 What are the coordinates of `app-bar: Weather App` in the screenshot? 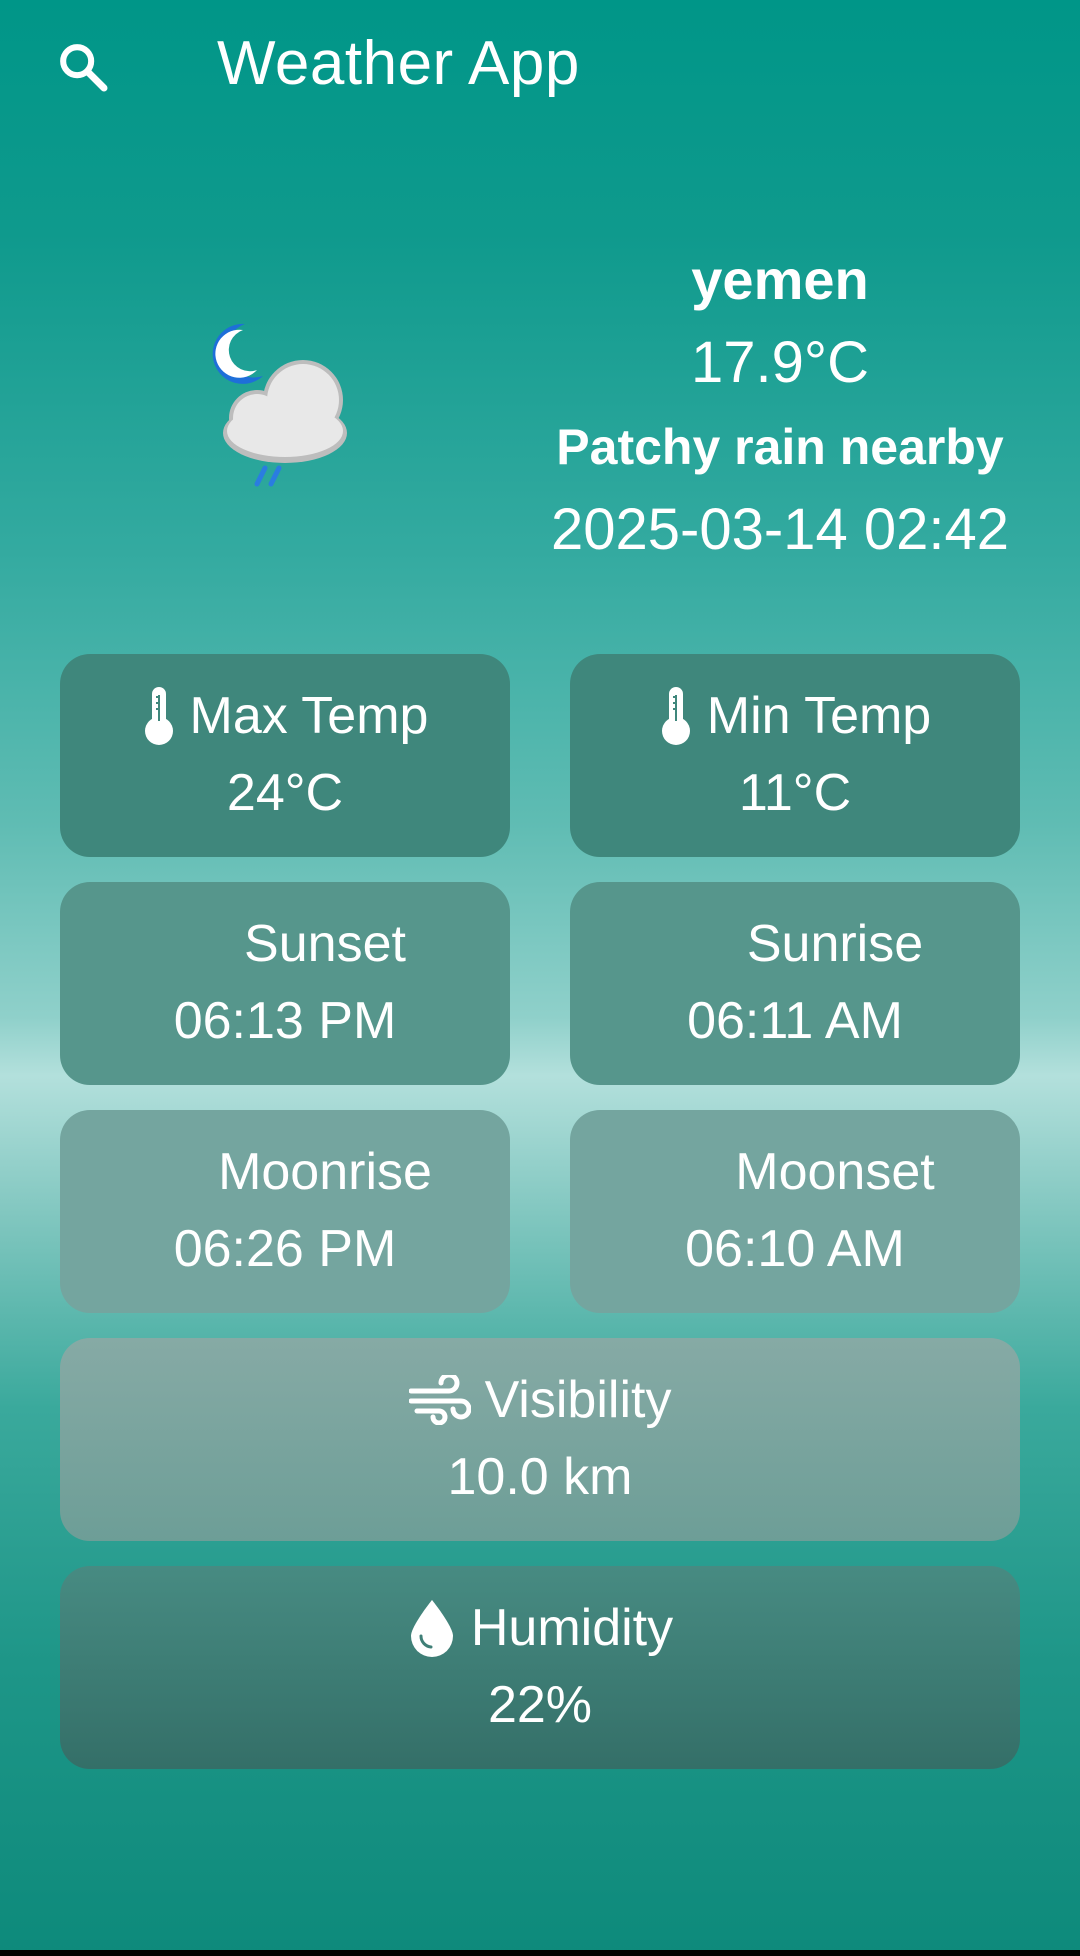 It's located at (540, 65).